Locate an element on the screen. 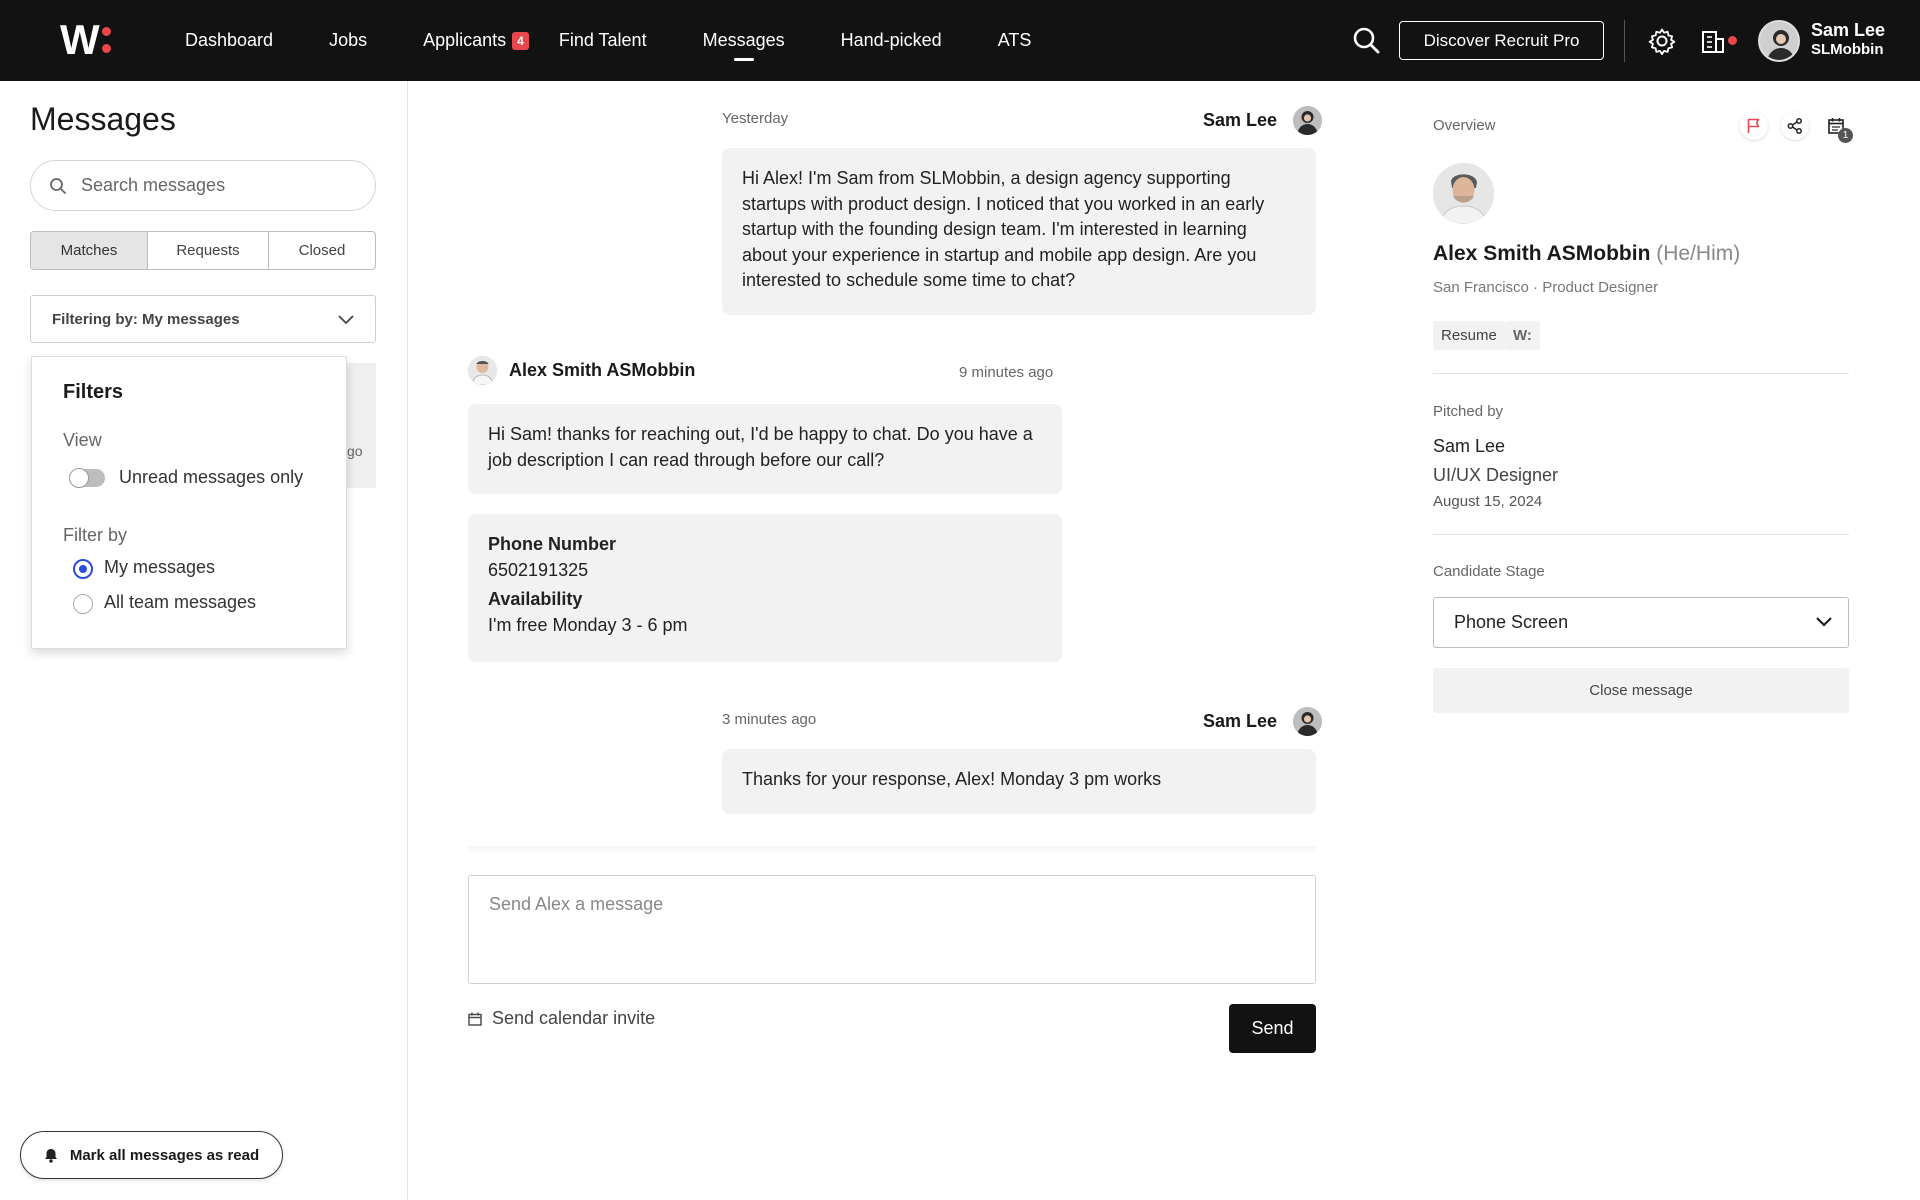 The width and height of the screenshot is (1920, 1200). radio-all-team-messages-label: All team messages is located at coordinates (180, 602).